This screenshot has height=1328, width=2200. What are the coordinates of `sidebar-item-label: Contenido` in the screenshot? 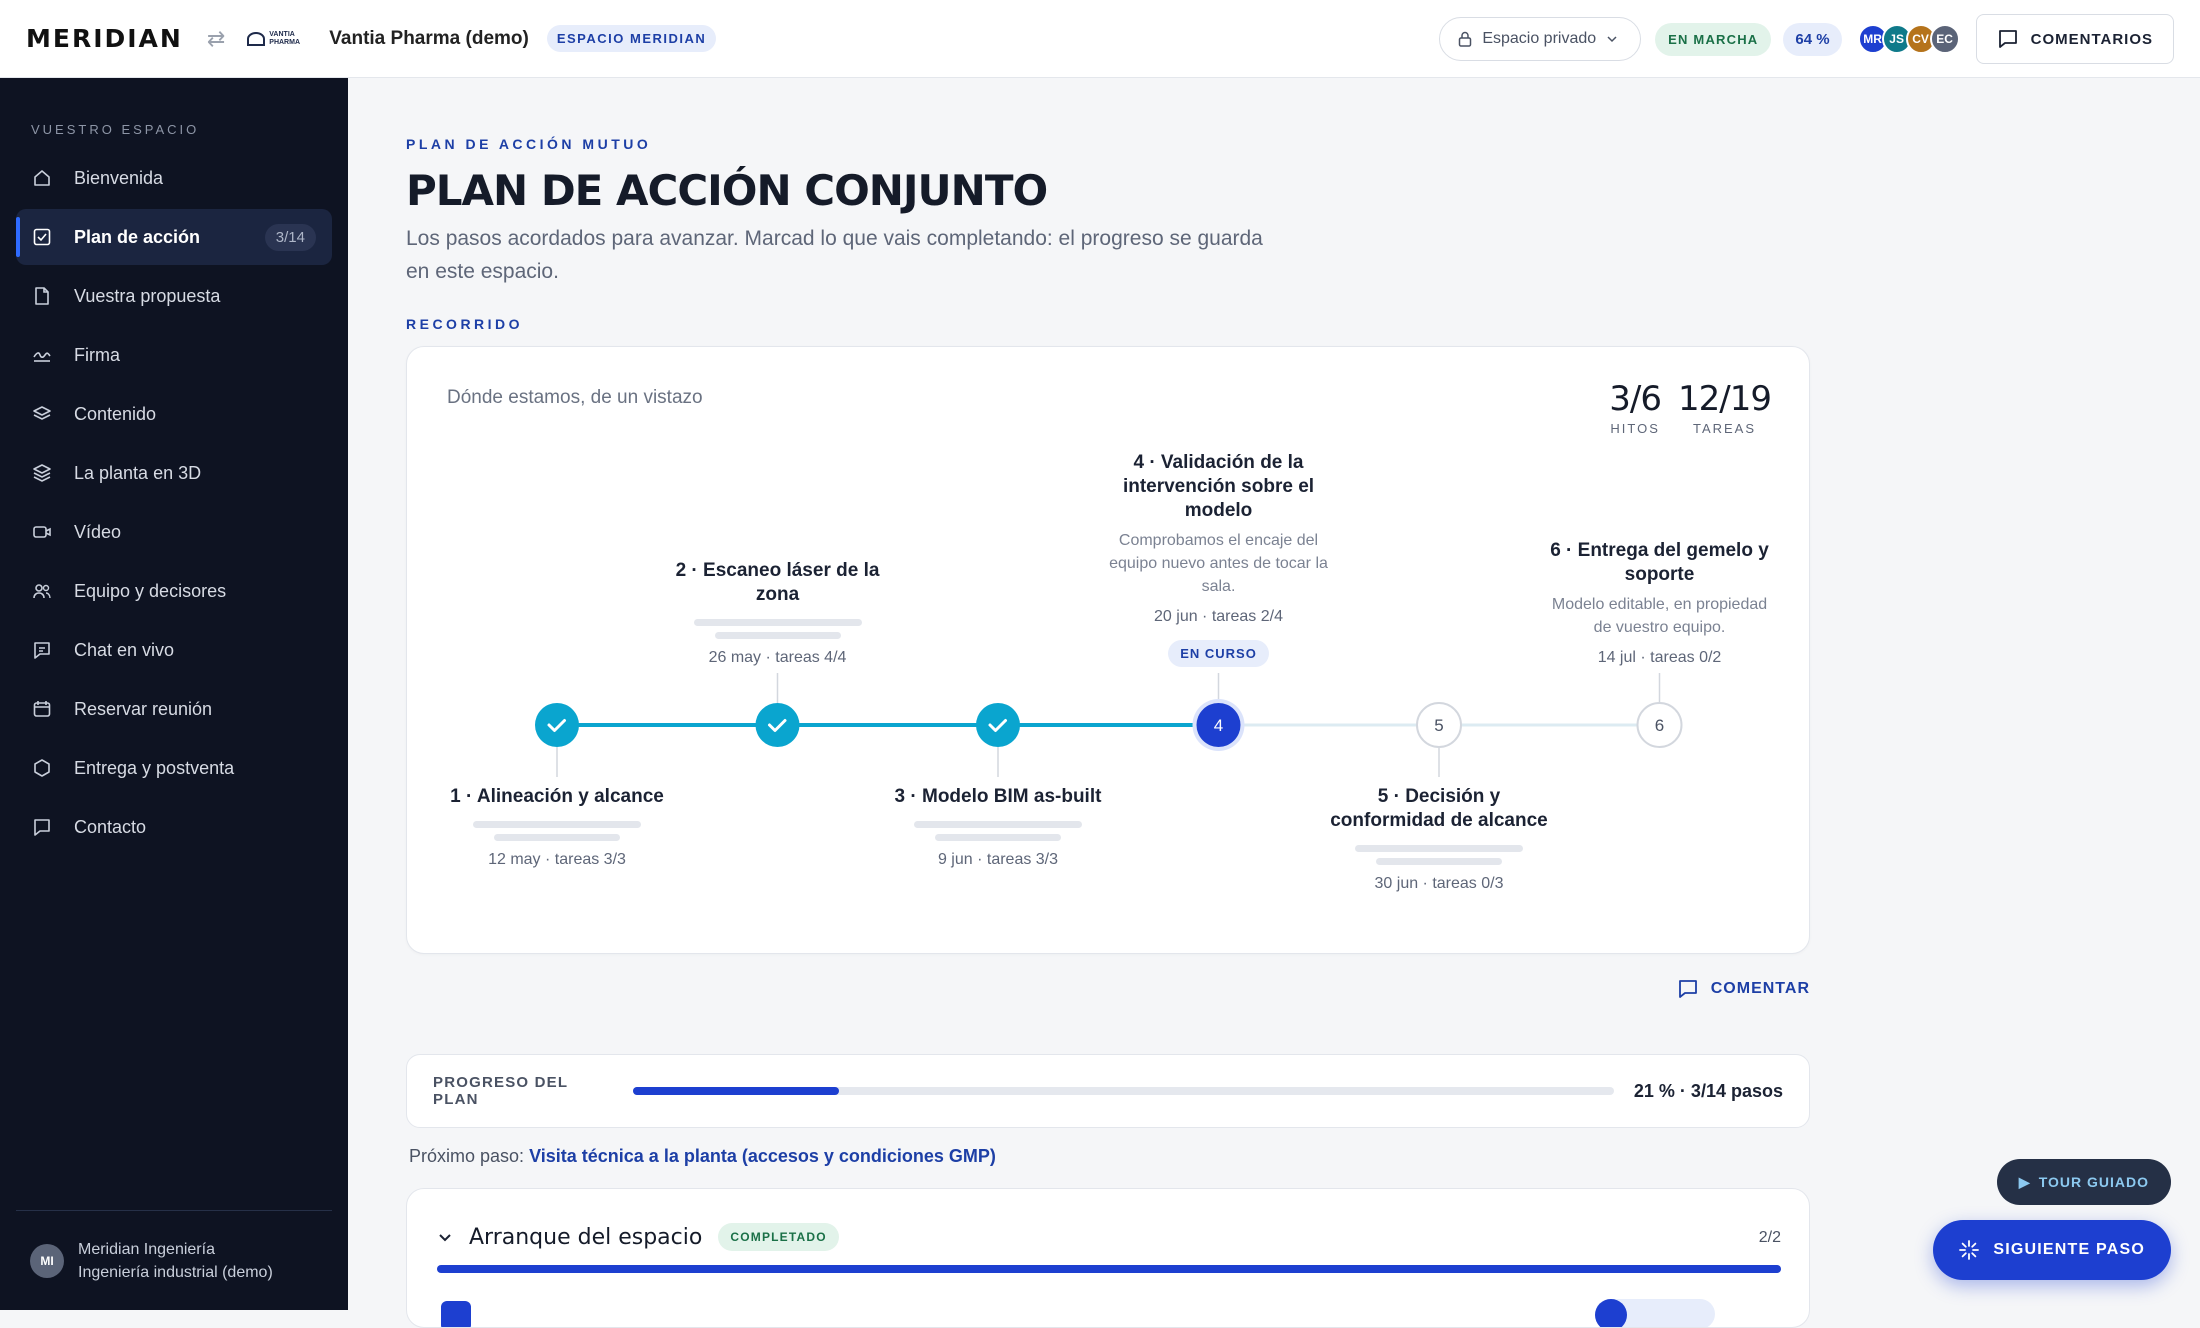 It's located at (115, 413).